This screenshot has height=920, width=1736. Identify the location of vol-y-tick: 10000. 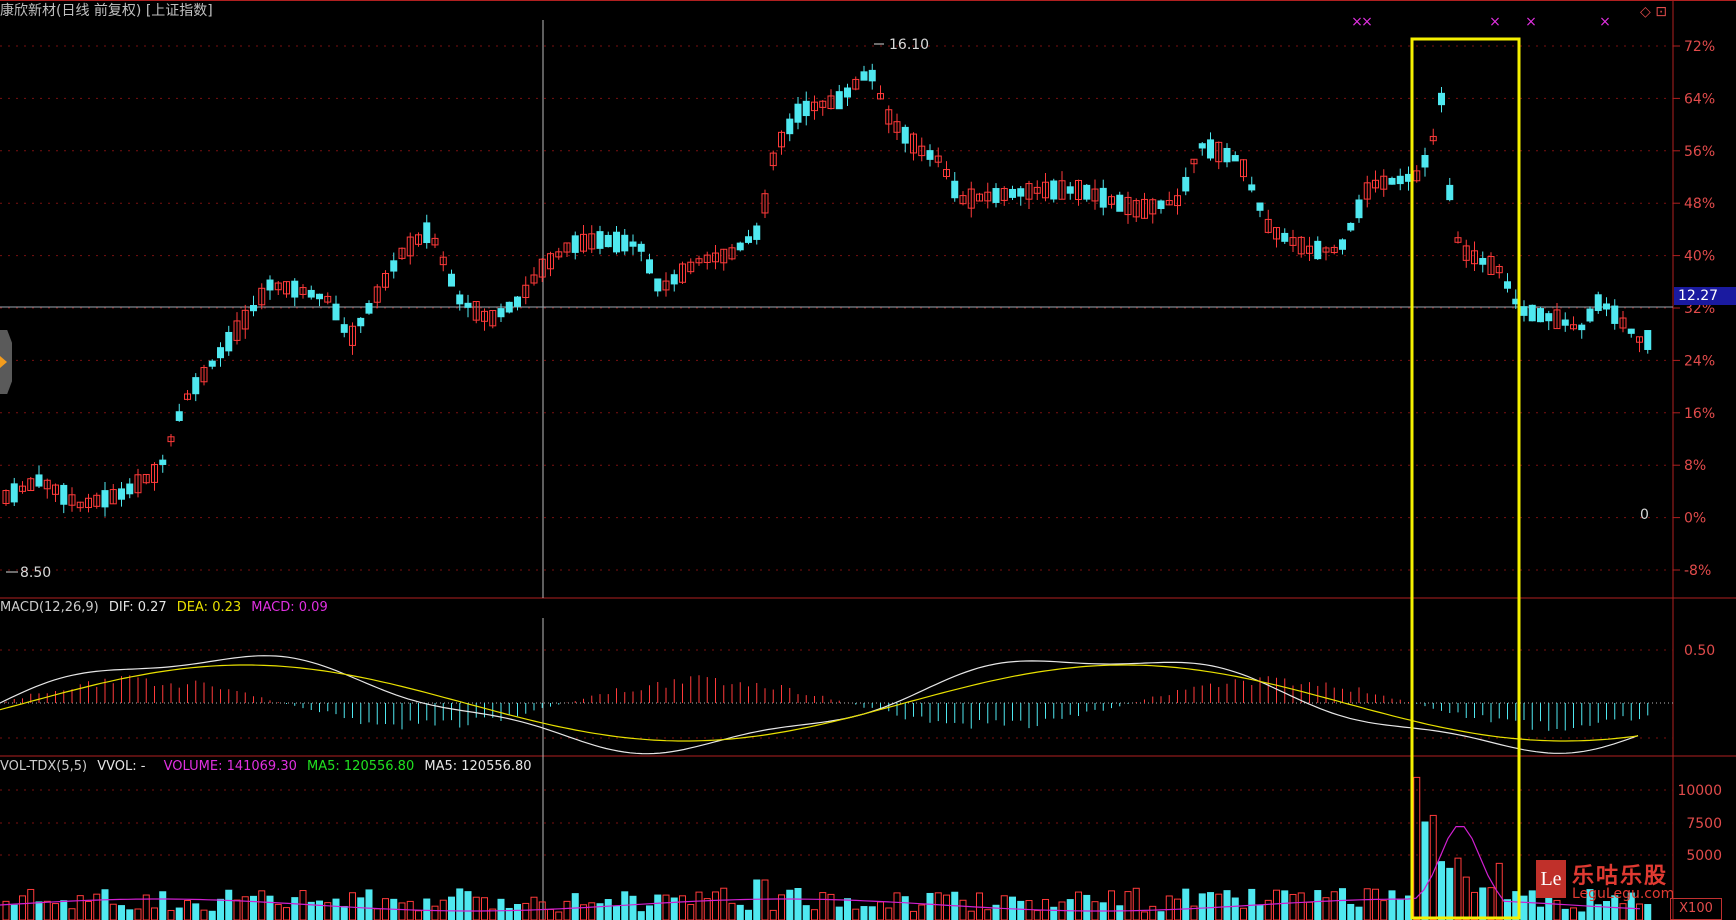
(1699, 791).